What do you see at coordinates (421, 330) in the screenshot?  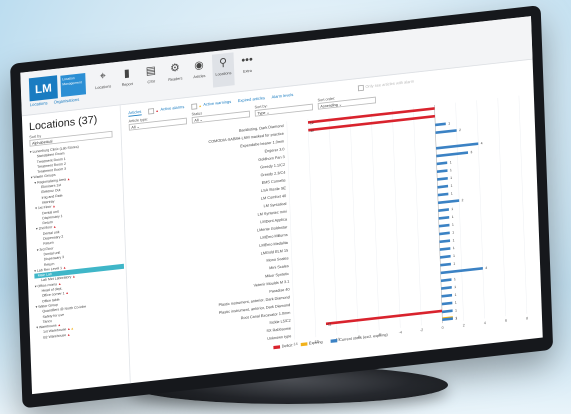 I see `x-tick-label: -2` at bounding box center [421, 330].